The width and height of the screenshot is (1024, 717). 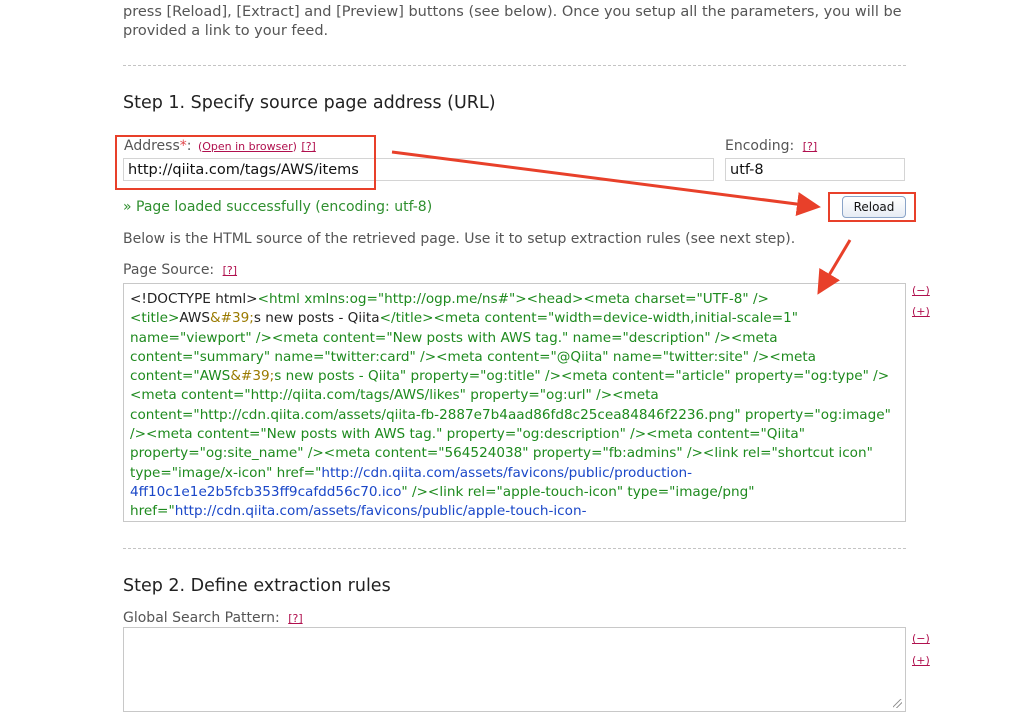 I want to click on annotation-arrows, so click(x=621, y=222).